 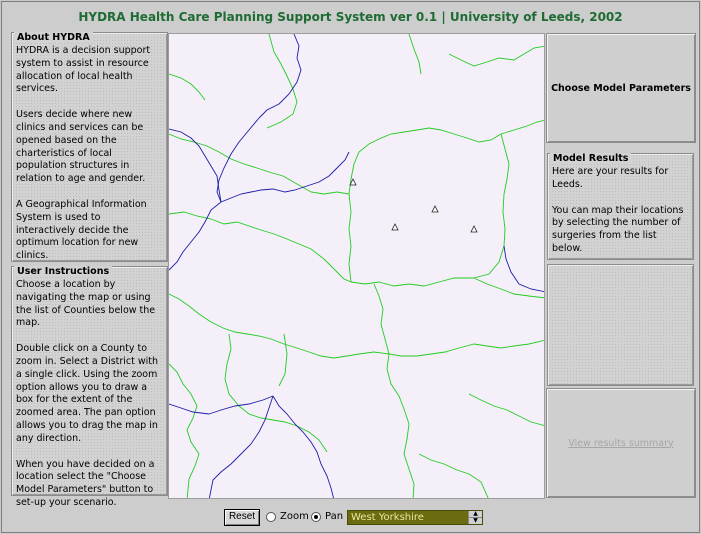 I want to click on choose-model-parameters-button: Choose Model Parameters, so click(x=621, y=88).